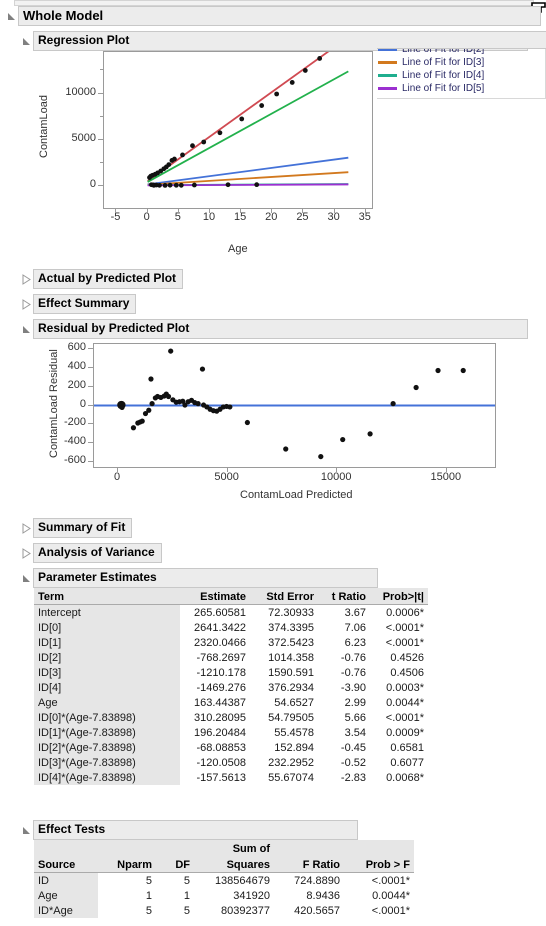 This screenshot has height=926, width=546. What do you see at coordinates (66, 880) in the screenshot?
I see `cell-source: ID` at bounding box center [66, 880].